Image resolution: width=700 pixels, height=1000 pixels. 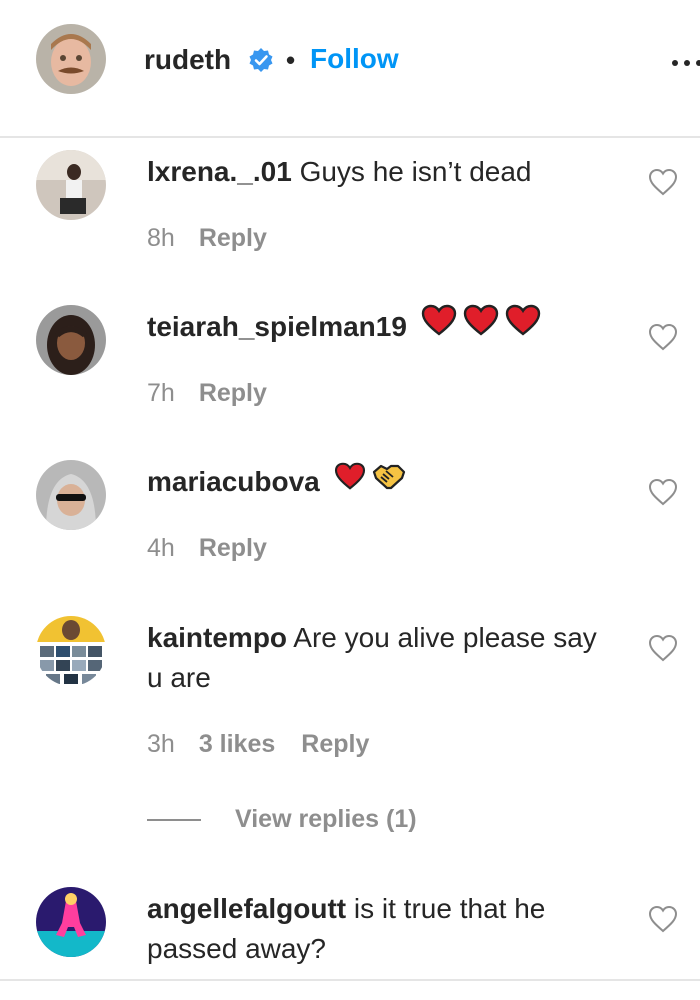 I want to click on handshake-emoji, so click(x=389, y=481).